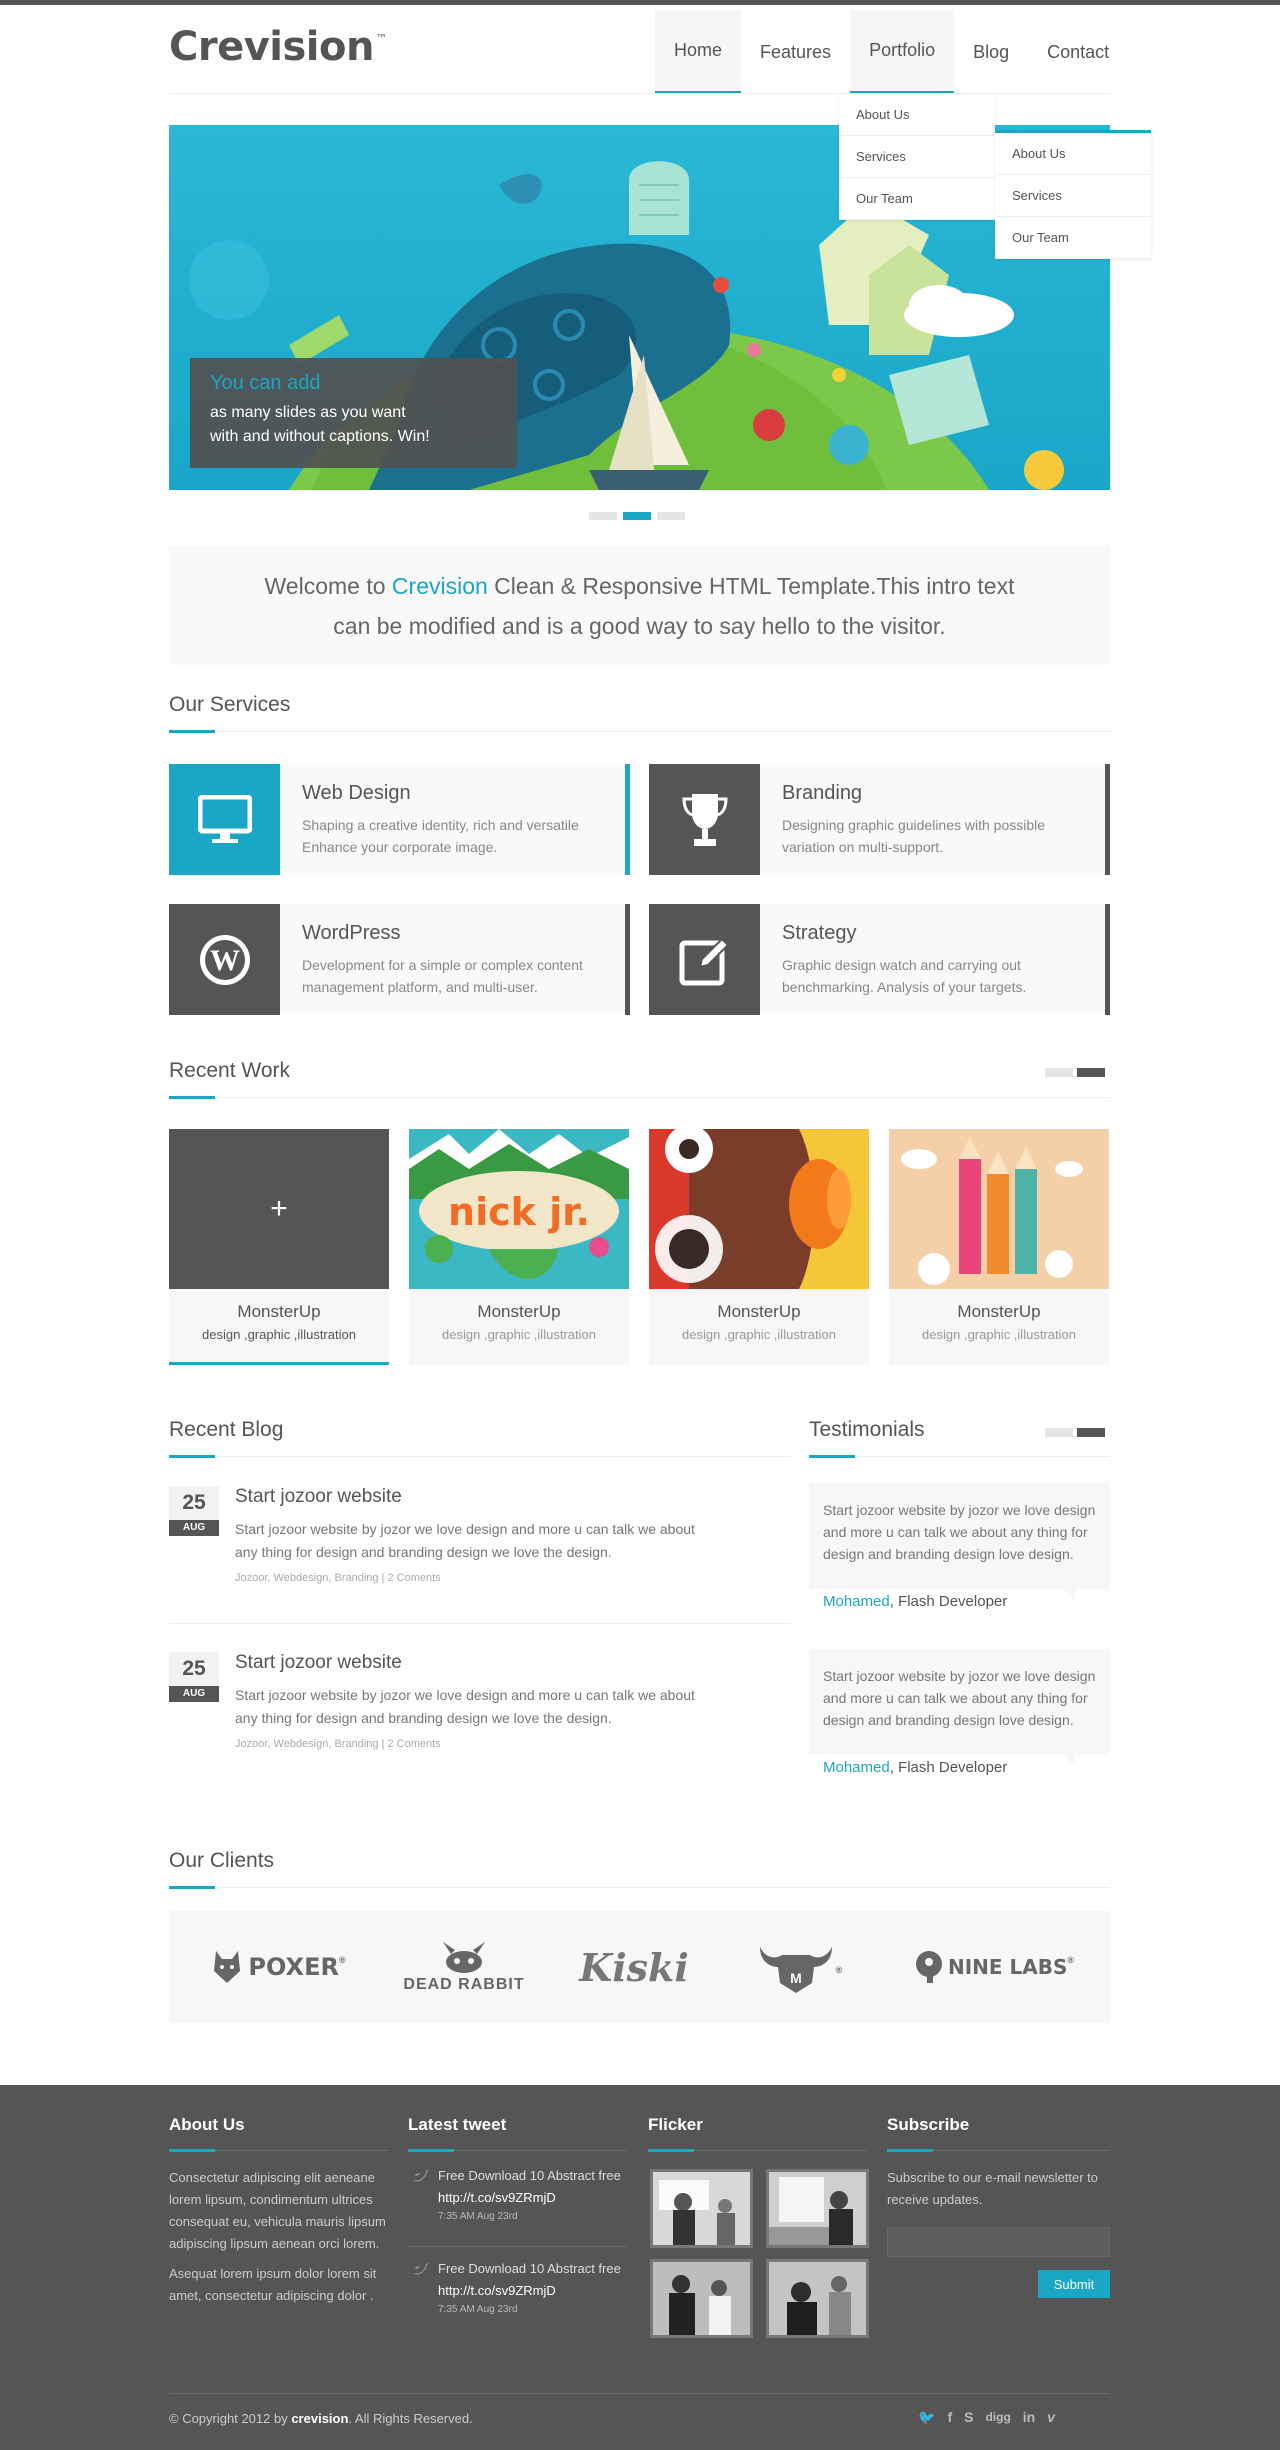  What do you see at coordinates (1051, 2417) in the screenshot?
I see `vimeo-icon: v` at bounding box center [1051, 2417].